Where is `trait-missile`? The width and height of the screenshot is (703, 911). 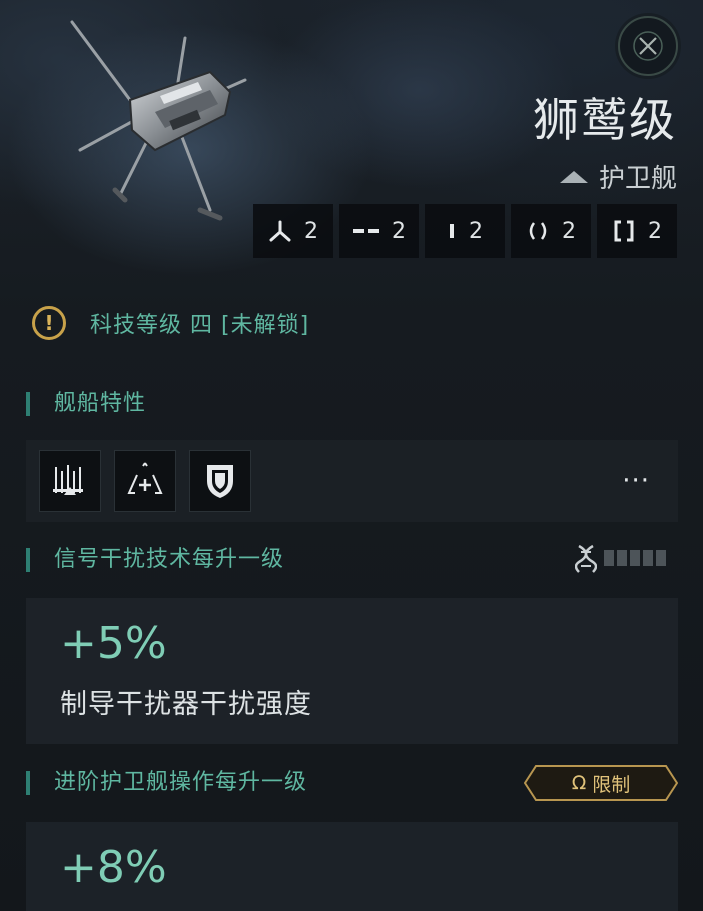 trait-missile is located at coordinates (70, 481).